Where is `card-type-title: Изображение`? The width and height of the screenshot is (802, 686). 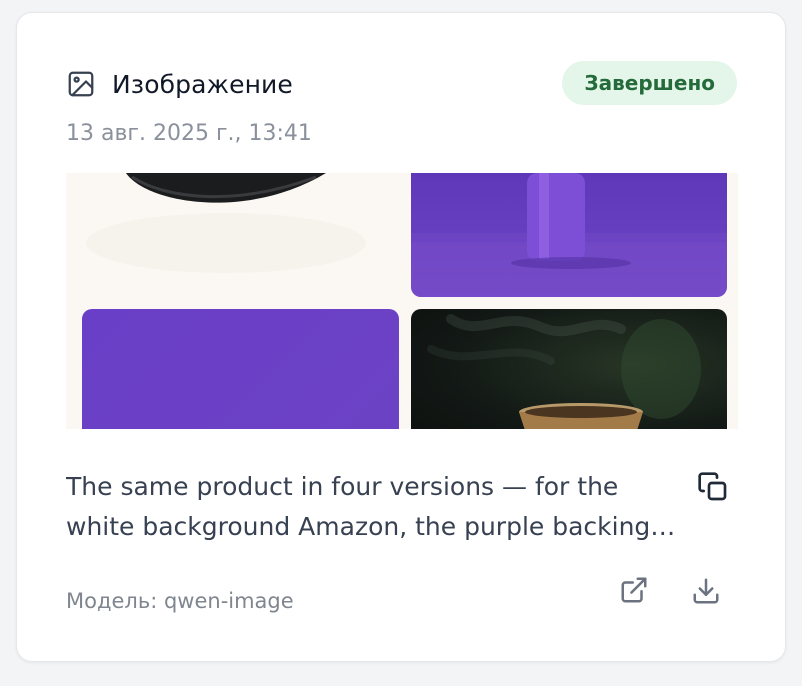 card-type-title: Изображение is located at coordinates (202, 84).